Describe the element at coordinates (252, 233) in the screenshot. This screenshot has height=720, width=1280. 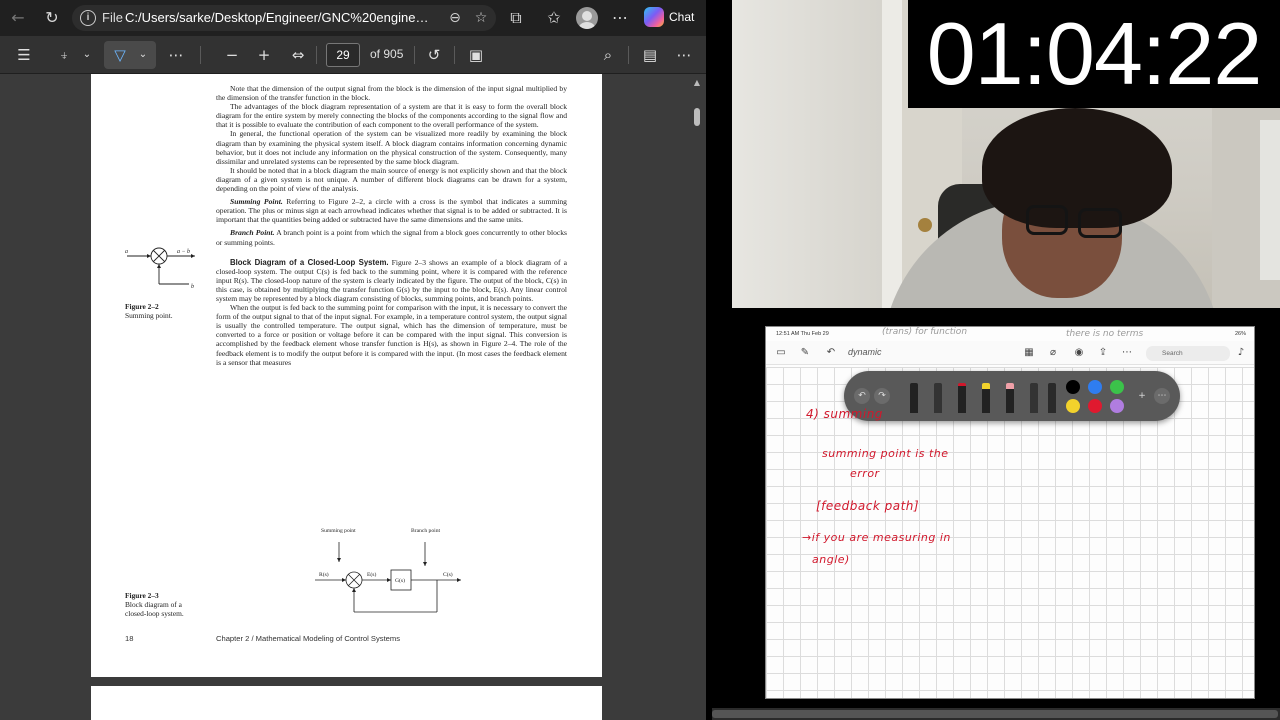
I see `branch-point-heading: Branch Point.` at that location.